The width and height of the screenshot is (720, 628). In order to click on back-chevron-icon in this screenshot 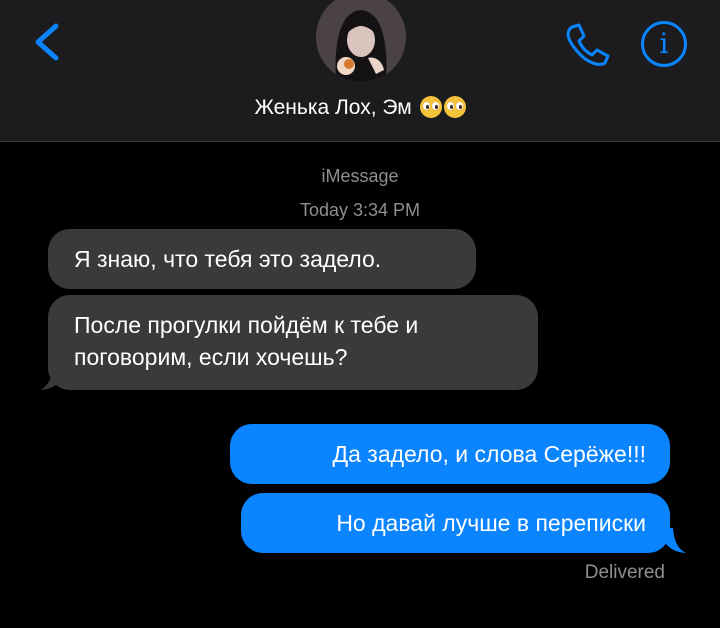, I will do `click(48, 42)`.